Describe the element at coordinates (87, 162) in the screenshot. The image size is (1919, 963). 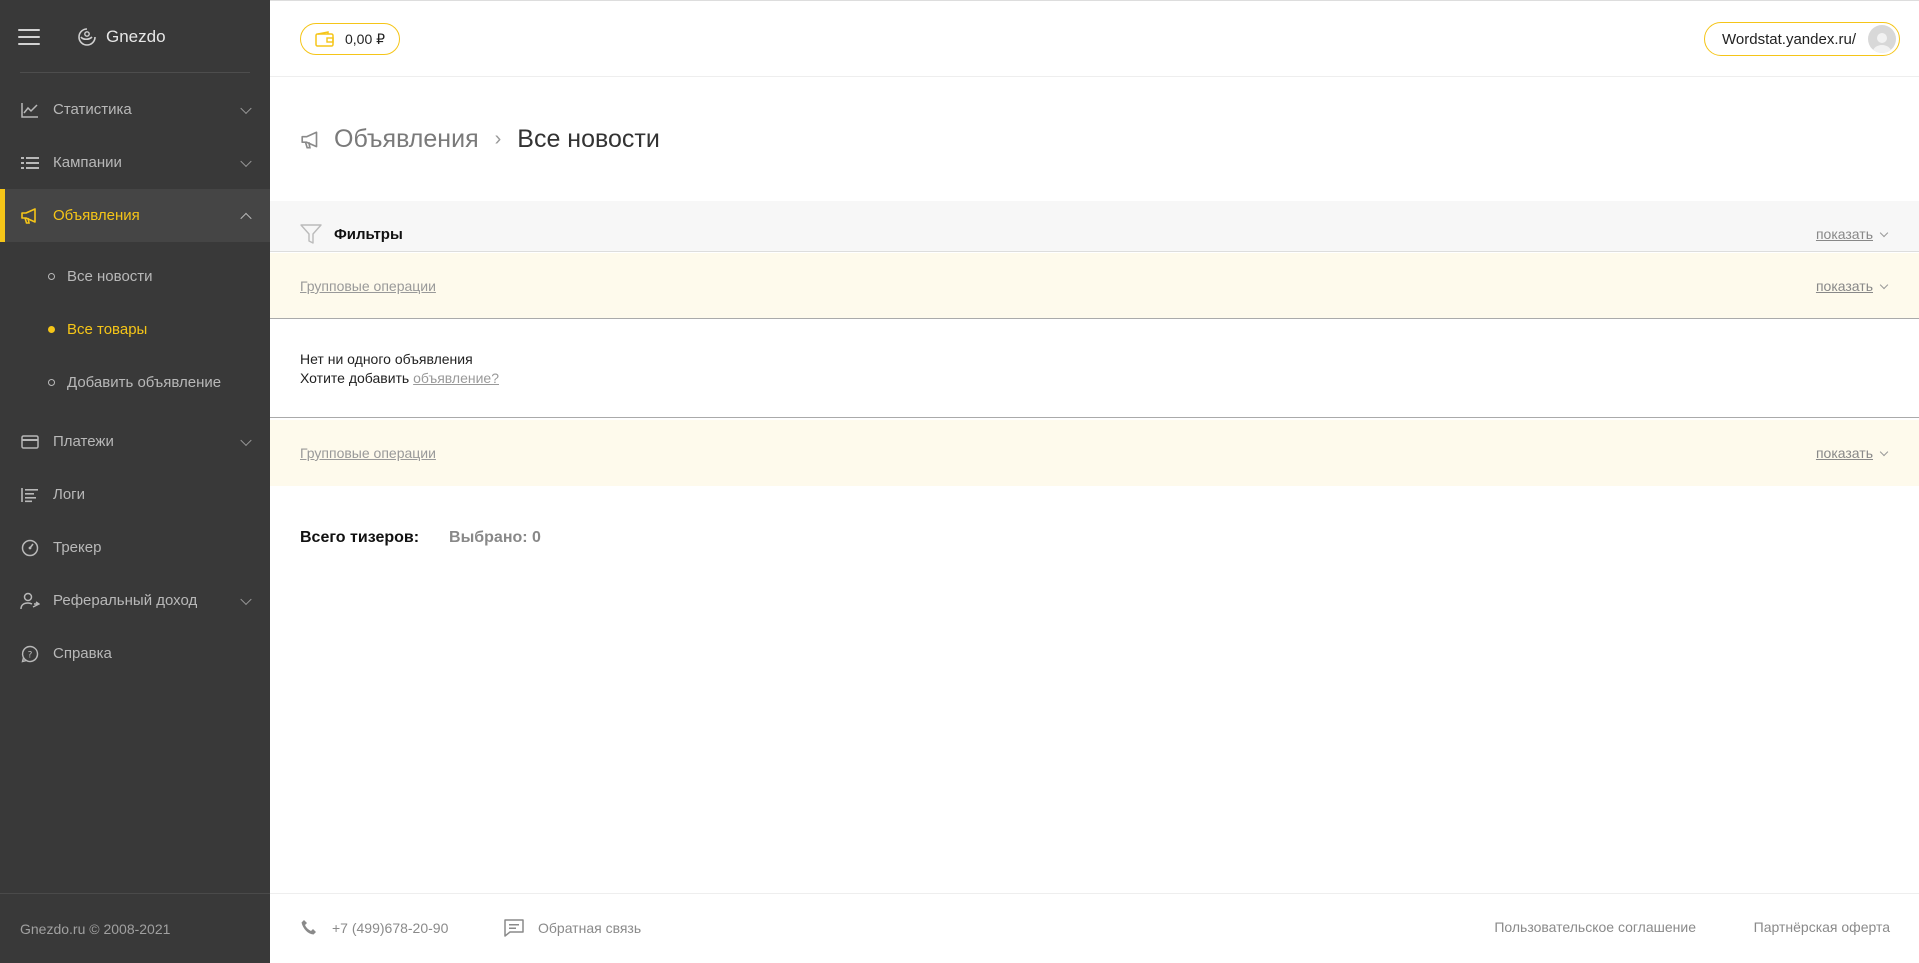
I see `sidebar-item-label: Кампании` at that location.